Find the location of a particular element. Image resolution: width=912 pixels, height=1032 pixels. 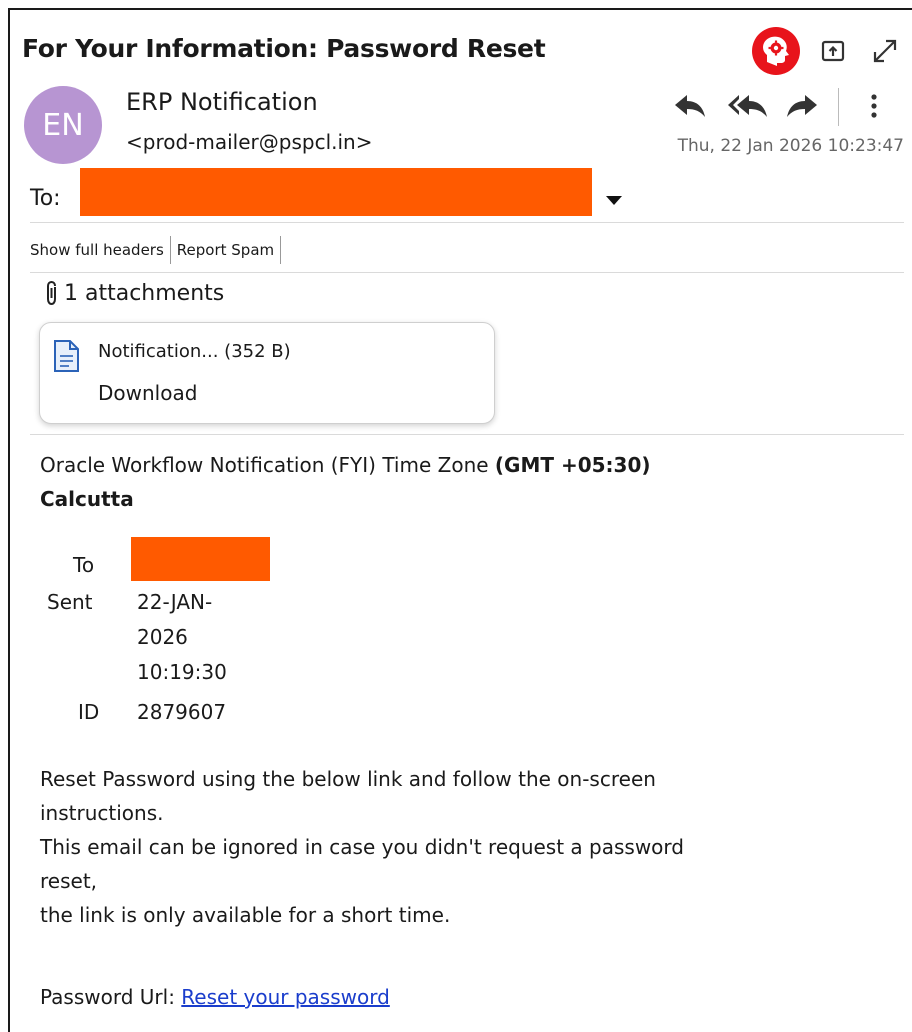

sender-email: <prod-mailer@pspcl.in> is located at coordinates (249, 142).